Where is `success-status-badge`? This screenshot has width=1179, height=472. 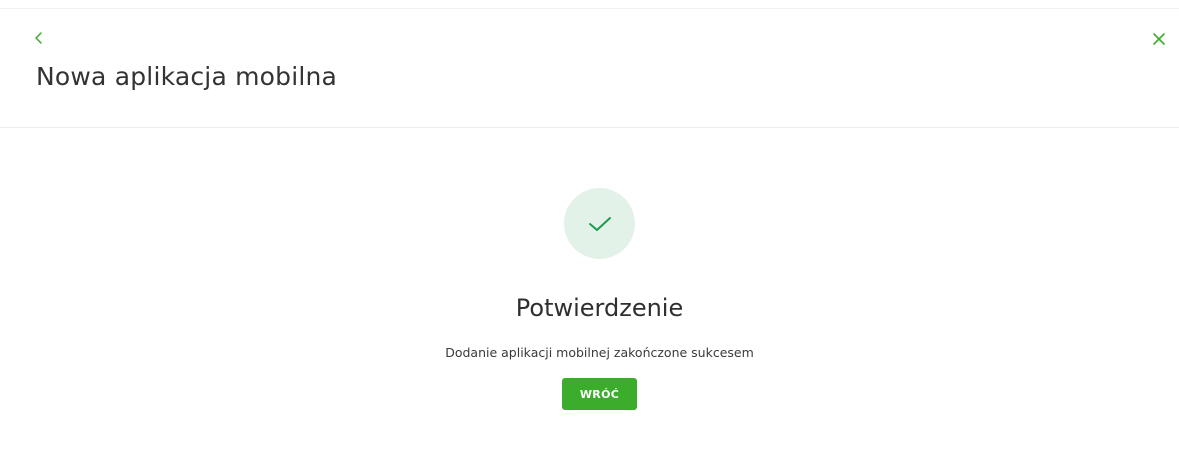 success-status-badge is located at coordinates (599, 223).